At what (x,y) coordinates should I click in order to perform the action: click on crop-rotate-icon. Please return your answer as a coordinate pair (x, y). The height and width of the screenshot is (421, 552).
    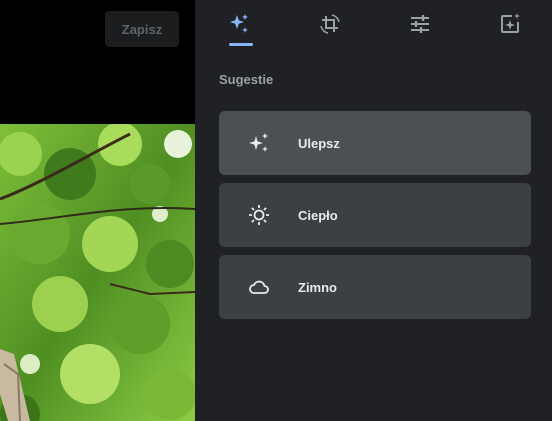
    Looking at the image, I should click on (330, 24).